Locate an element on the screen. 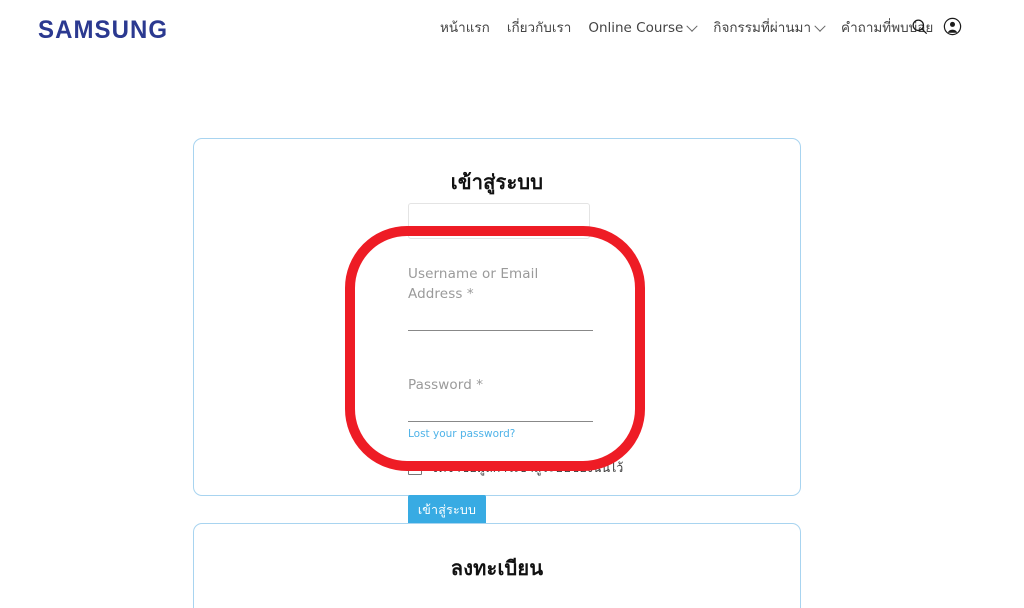 This screenshot has height=608, width=1024. lost-password-link: Lost your password? is located at coordinates (461, 434).